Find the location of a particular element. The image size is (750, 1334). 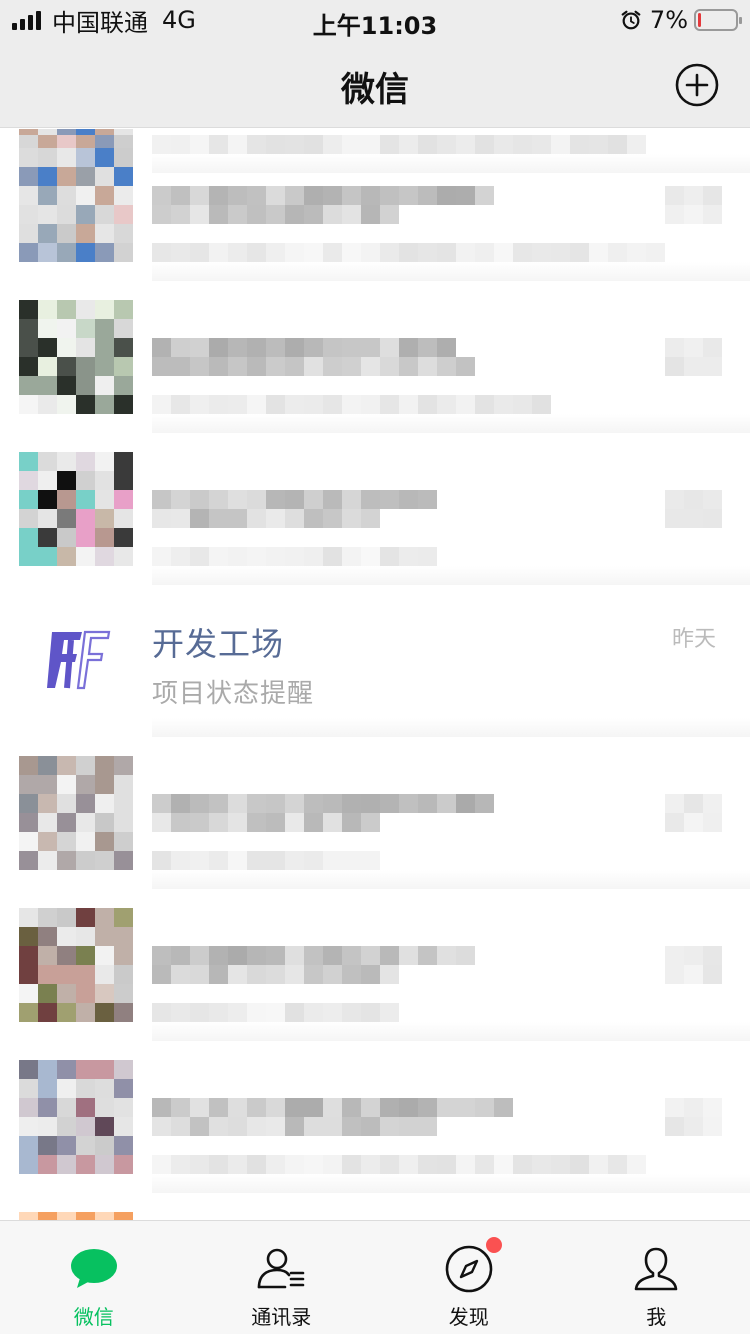

tab-bar: 微信 通讯录 发现 我 is located at coordinates (375, 1277).